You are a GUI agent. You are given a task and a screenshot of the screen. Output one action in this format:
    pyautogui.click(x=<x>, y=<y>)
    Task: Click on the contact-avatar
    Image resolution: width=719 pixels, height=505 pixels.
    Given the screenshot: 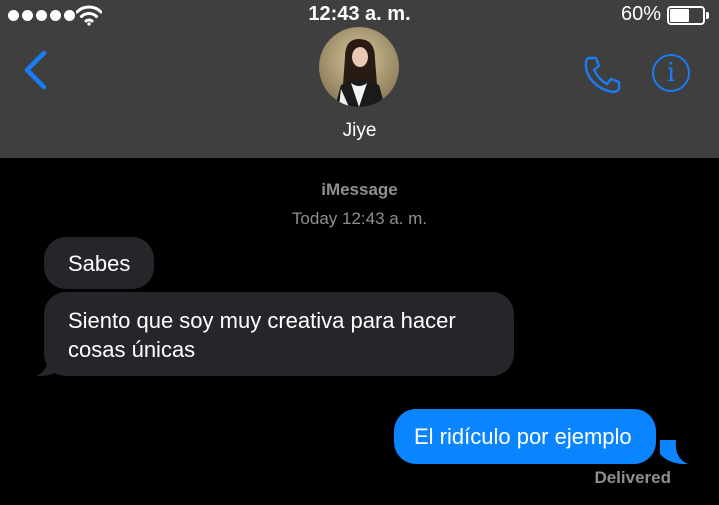 What is the action you would take?
    pyautogui.click(x=359, y=67)
    